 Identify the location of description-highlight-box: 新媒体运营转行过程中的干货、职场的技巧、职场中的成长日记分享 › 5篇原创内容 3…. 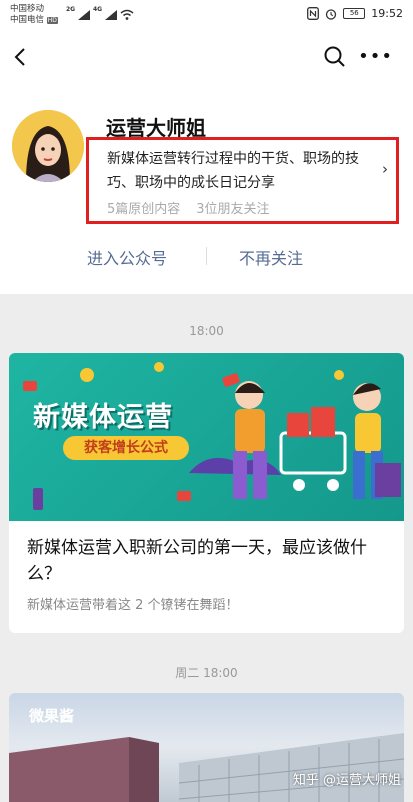
(242, 180).